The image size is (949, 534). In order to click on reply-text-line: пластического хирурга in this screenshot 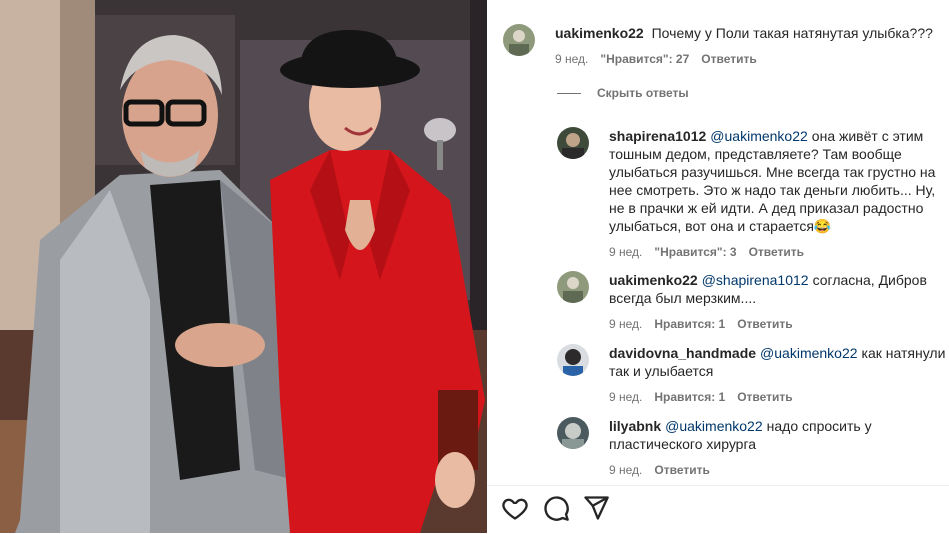, I will do `click(683, 444)`.